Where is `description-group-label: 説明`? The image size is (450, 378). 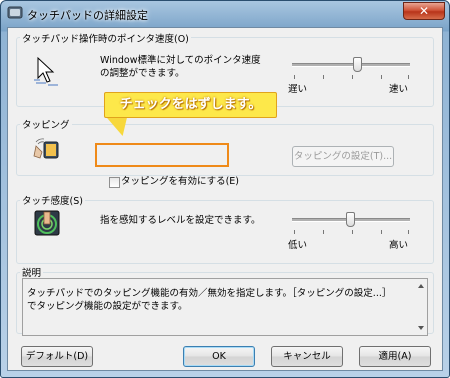
description-group-label: 説明 is located at coordinates (32, 272).